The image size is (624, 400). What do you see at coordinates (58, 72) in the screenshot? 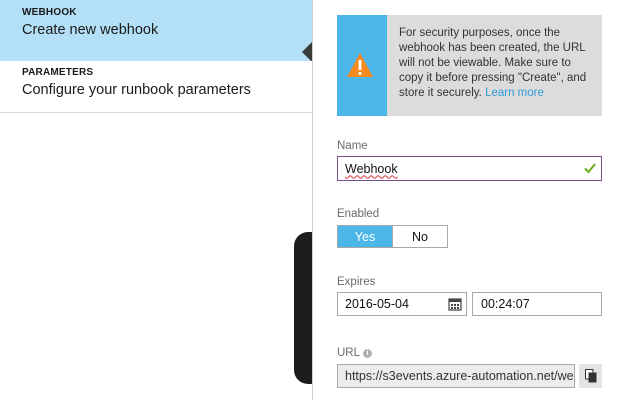
I see `step-parameters-caption: PARAMETERS` at bounding box center [58, 72].